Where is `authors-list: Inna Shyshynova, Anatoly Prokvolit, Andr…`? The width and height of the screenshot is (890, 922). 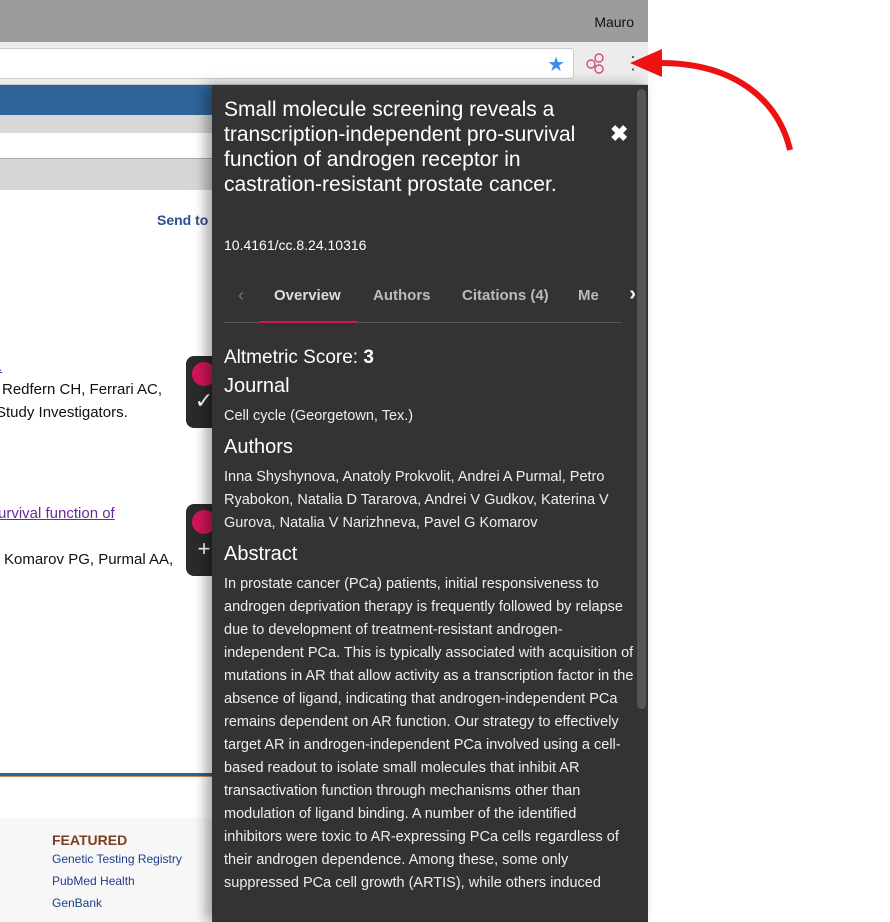
authors-list: Inna Shyshynova, Anatoly Prokvolit, Andr… is located at coordinates (416, 500).